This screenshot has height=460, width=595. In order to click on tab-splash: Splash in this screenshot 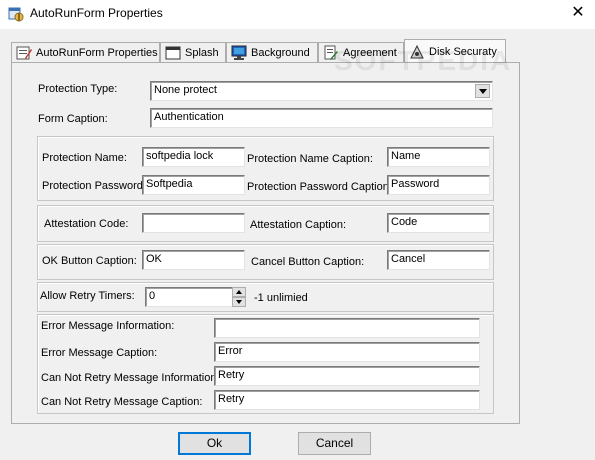, I will do `click(193, 52)`.